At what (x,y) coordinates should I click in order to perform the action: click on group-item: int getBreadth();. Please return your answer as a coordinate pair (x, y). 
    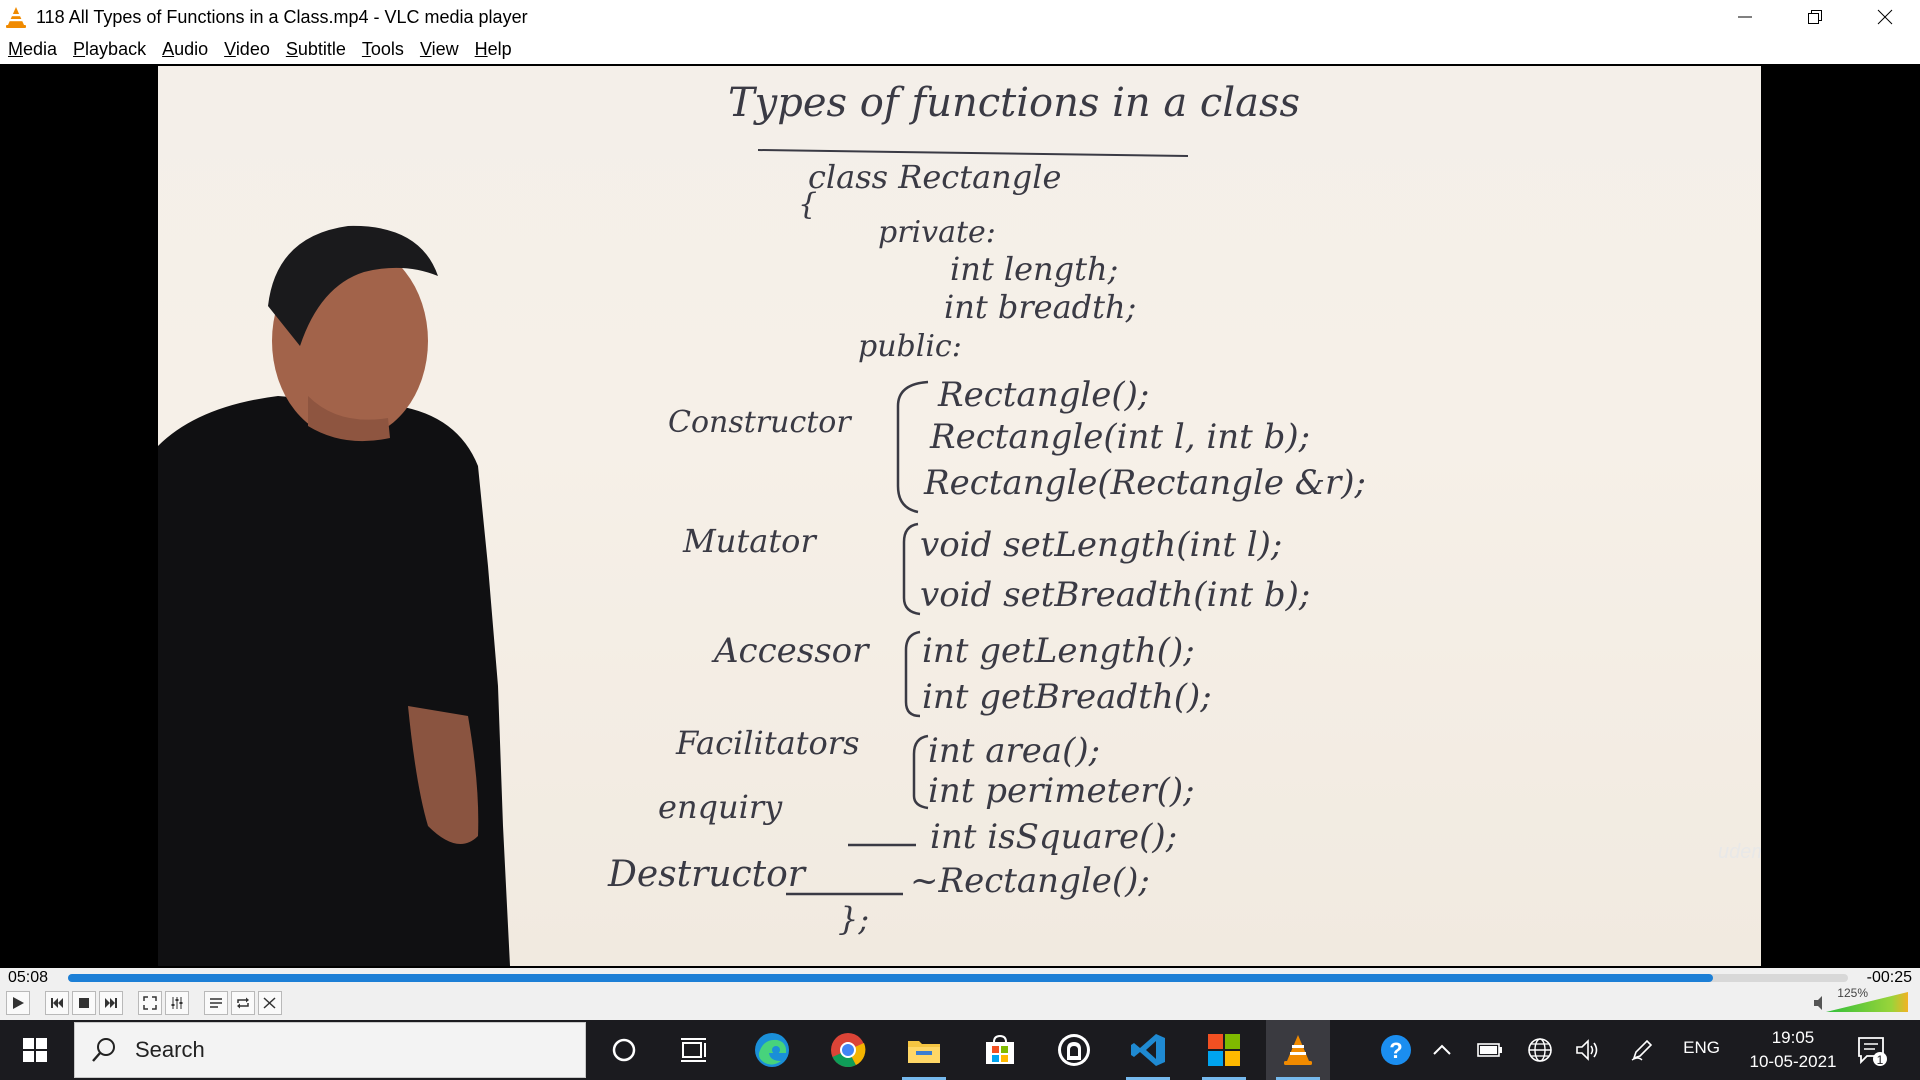
    Looking at the image, I should click on (1067, 697).